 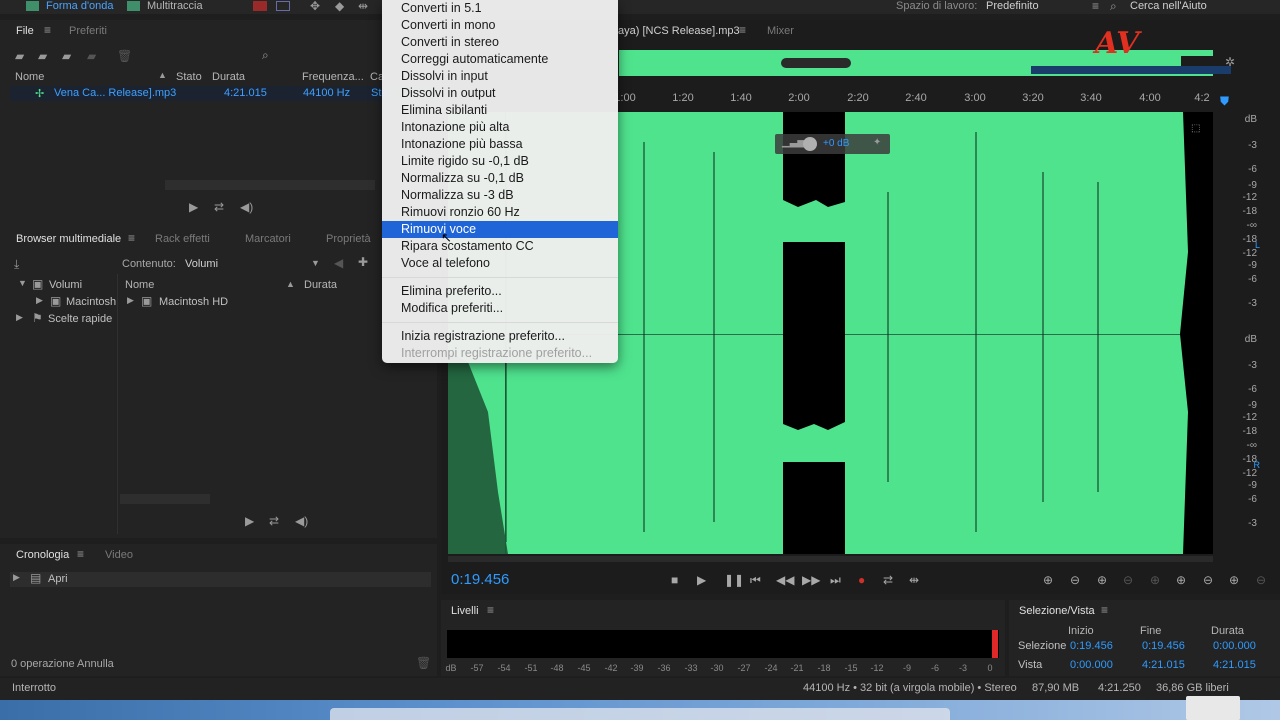 What do you see at coordinates (119, 555) in the screenshot?
I see `tab-video: Video` at bounding box center [119, 555].